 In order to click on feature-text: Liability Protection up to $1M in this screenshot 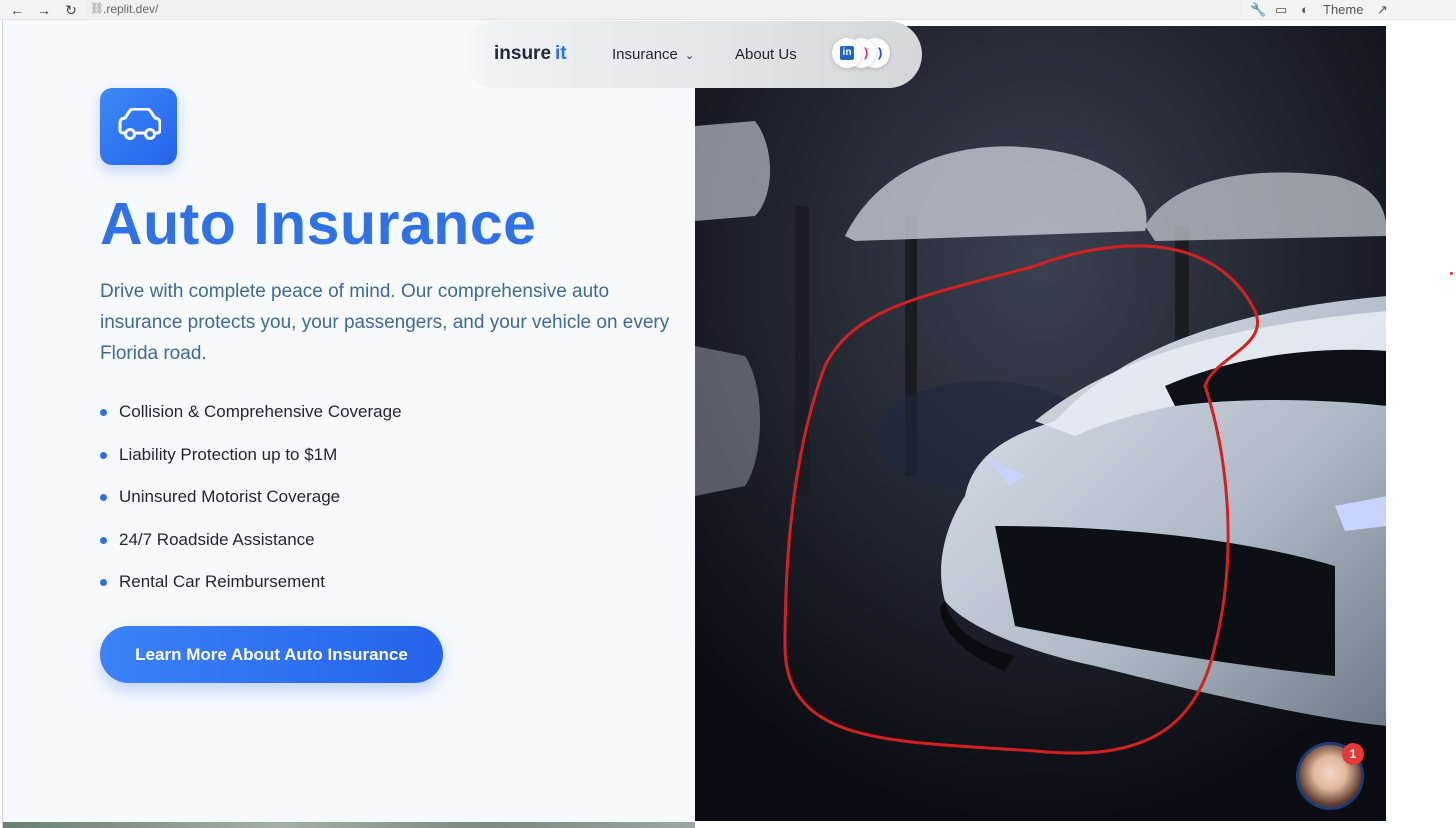, I will do `click(228, 454)`.